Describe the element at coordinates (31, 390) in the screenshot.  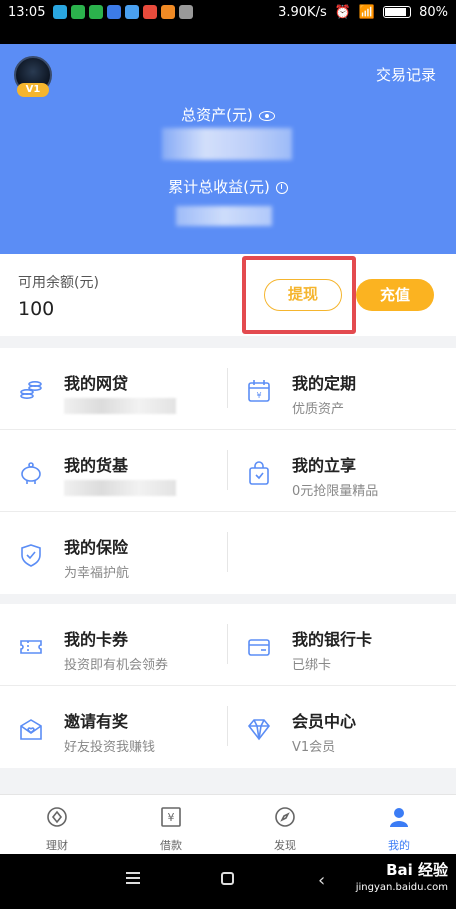
I see `coins-icon` at that location.